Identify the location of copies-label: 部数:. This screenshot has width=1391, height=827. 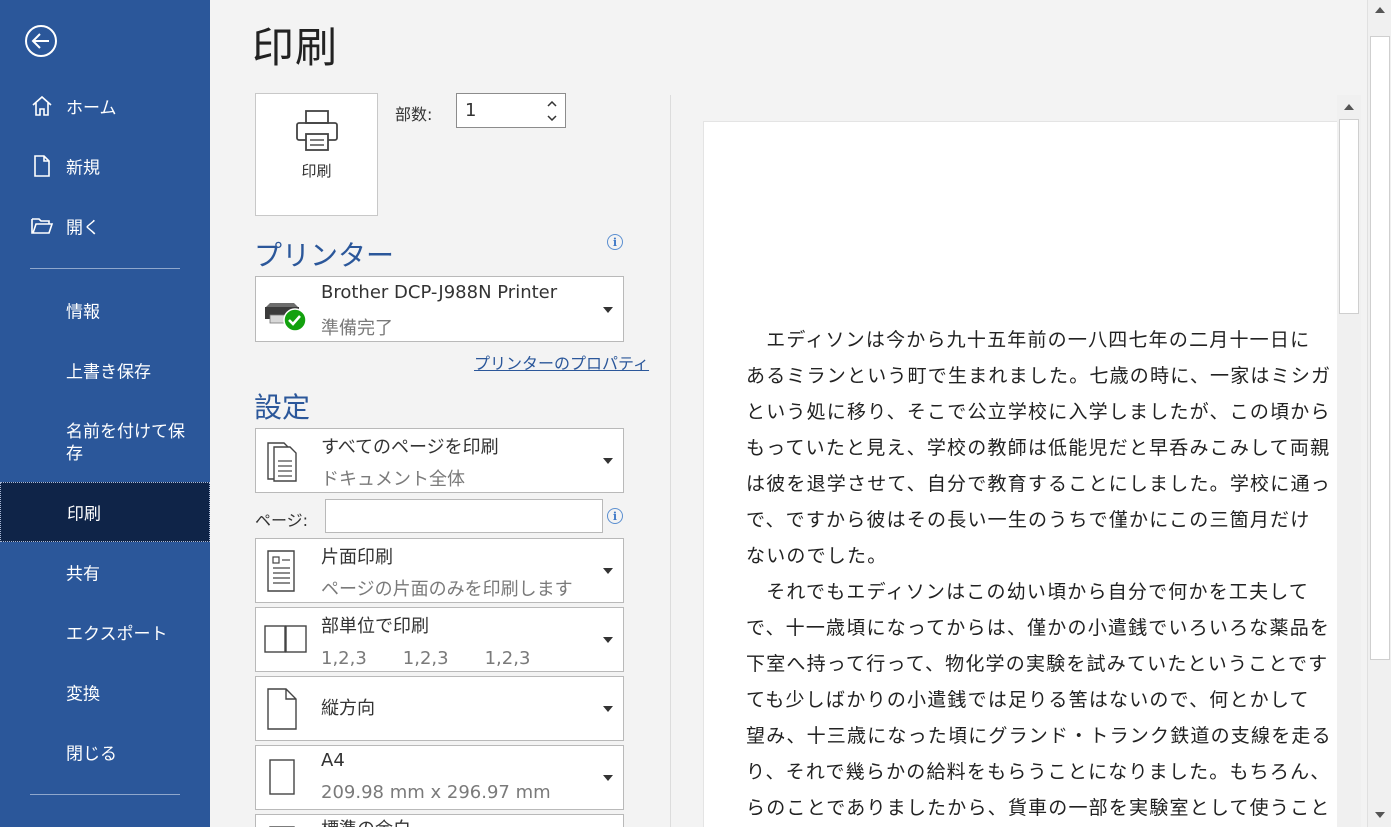
(414, 114).